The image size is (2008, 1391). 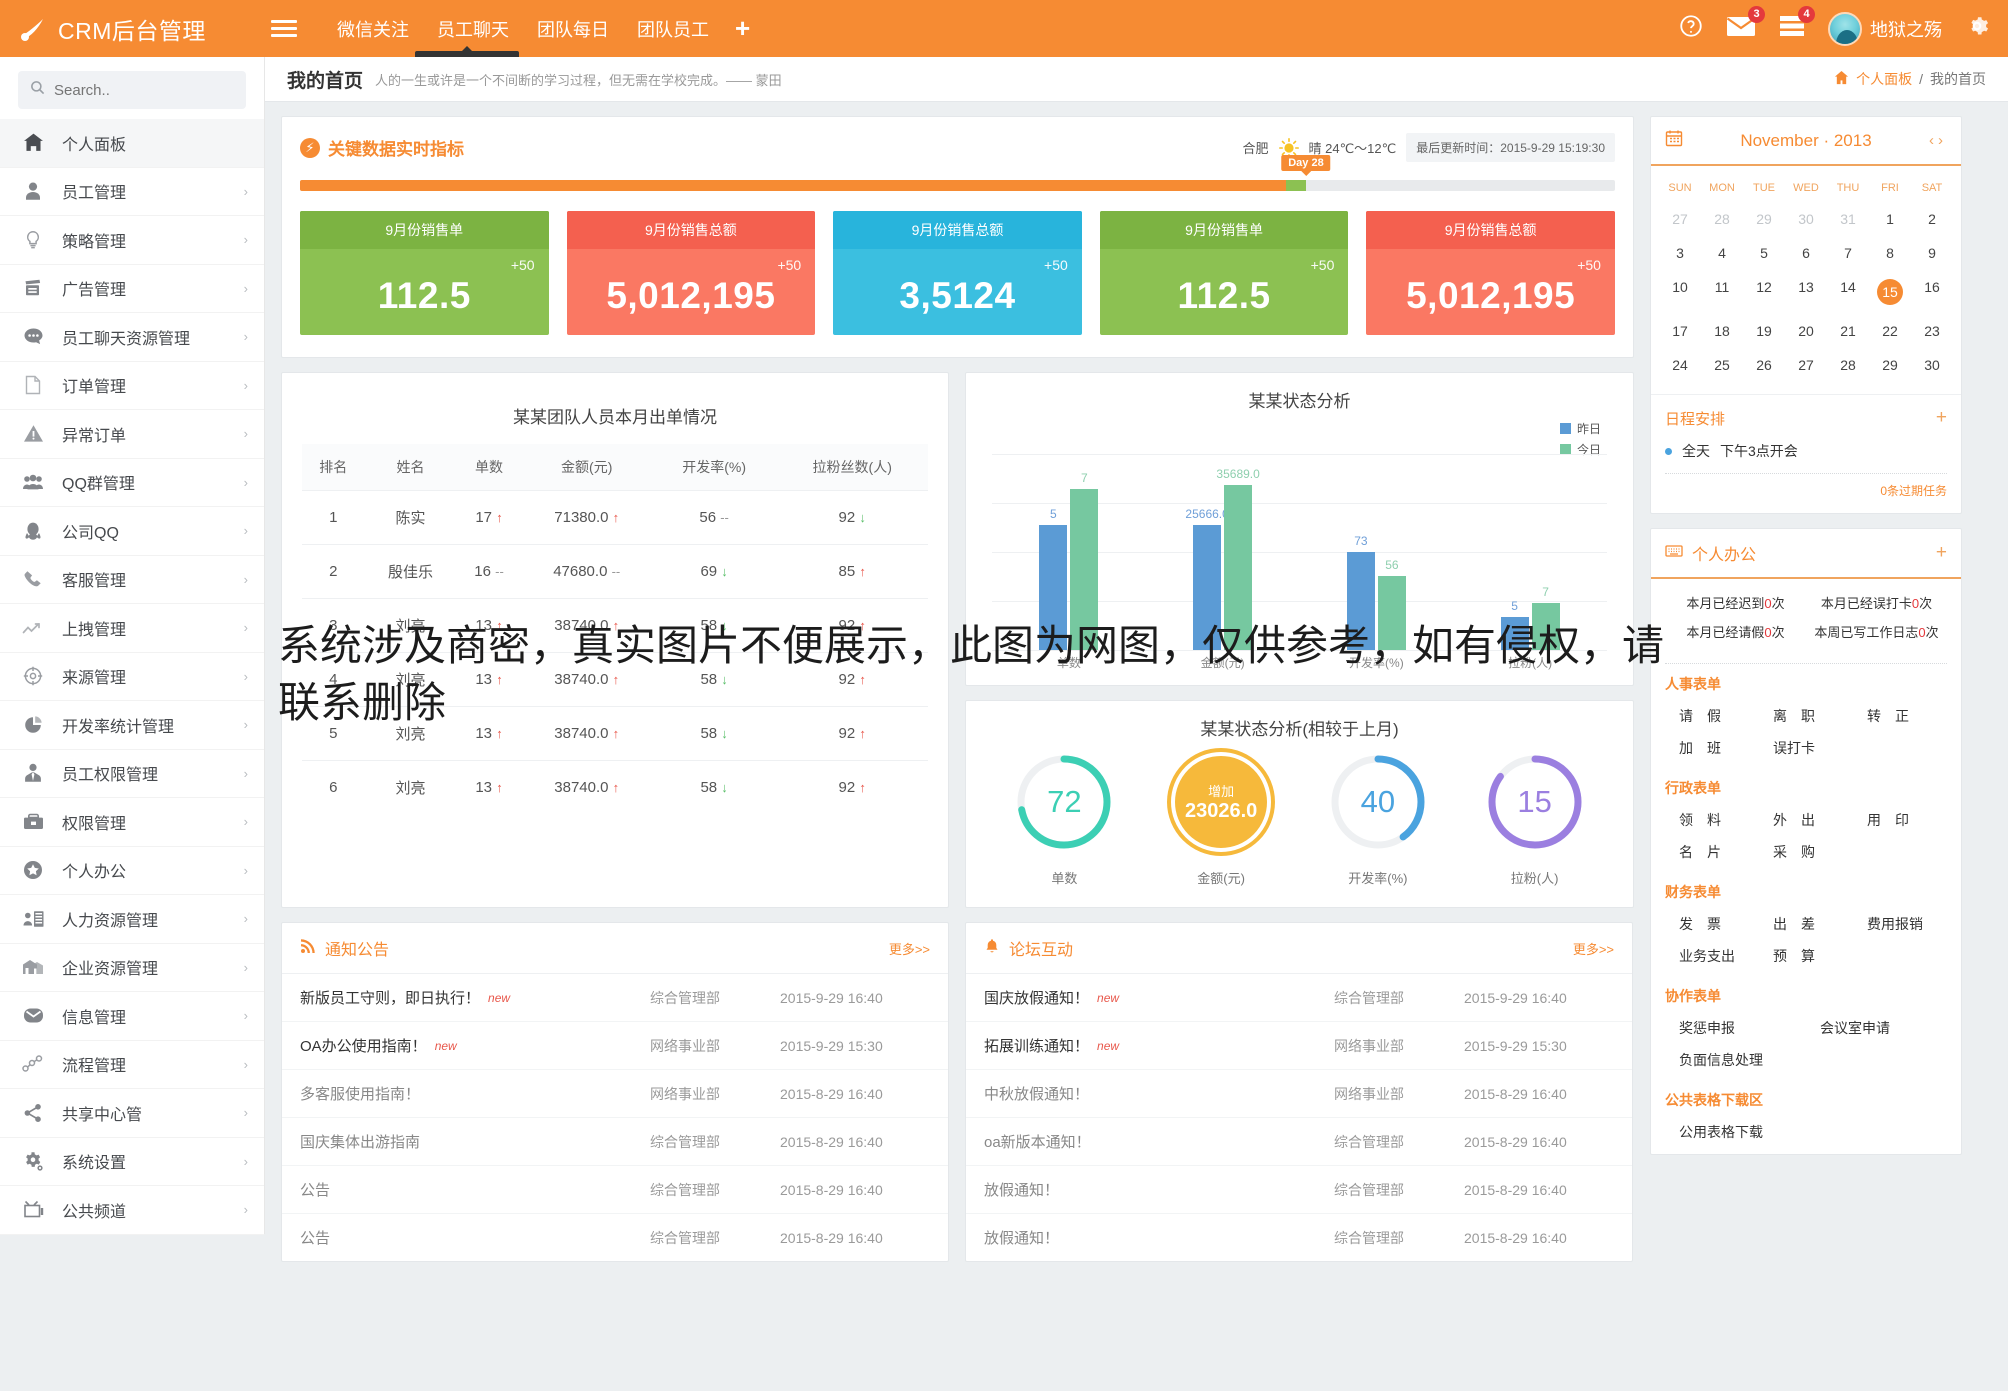 What do you see at coordinates (1900, 924) in the screenshot?
I see `form-link: 费用报销` at bounding box center [1900, 924].